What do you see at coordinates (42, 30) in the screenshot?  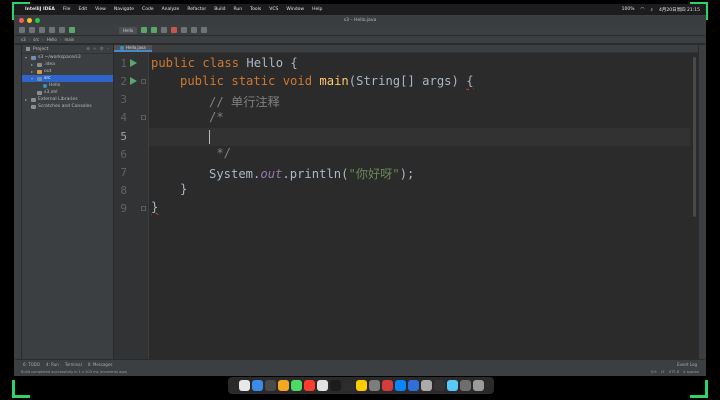 I see `refresh-icon` at bounding box center [42, 30].